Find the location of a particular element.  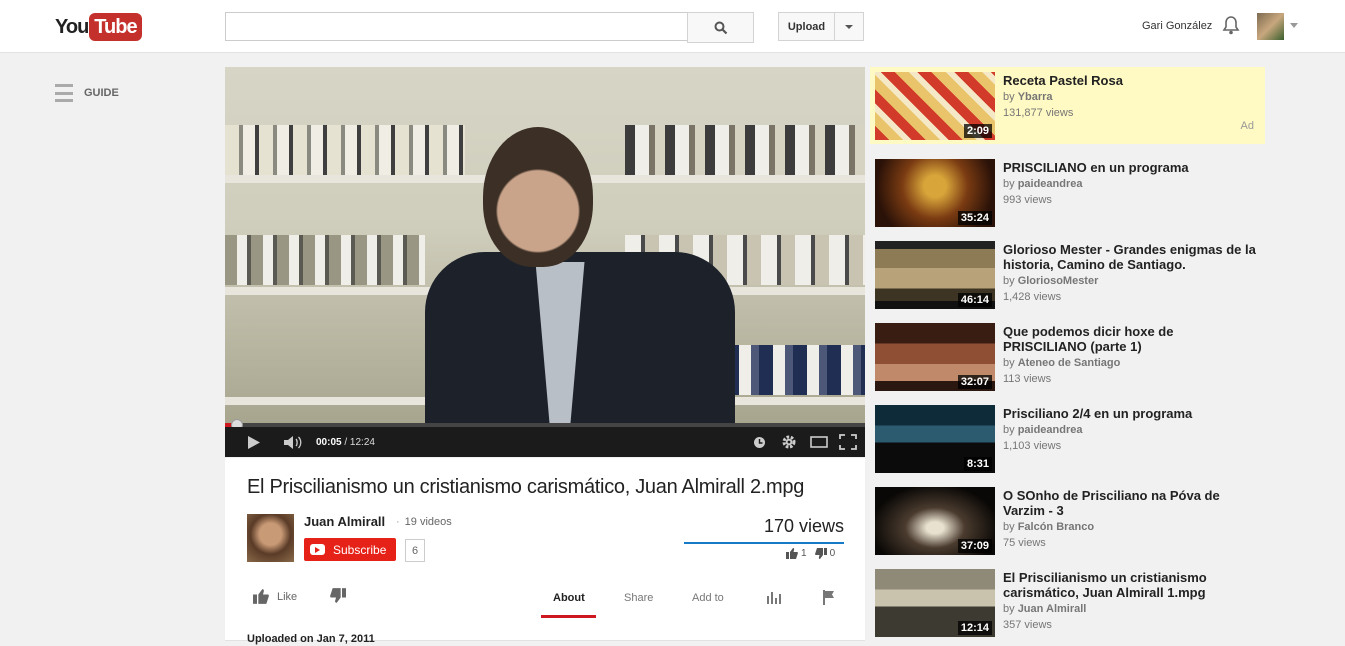

subscriber-count: 6 is located at coordinates (415, 550).